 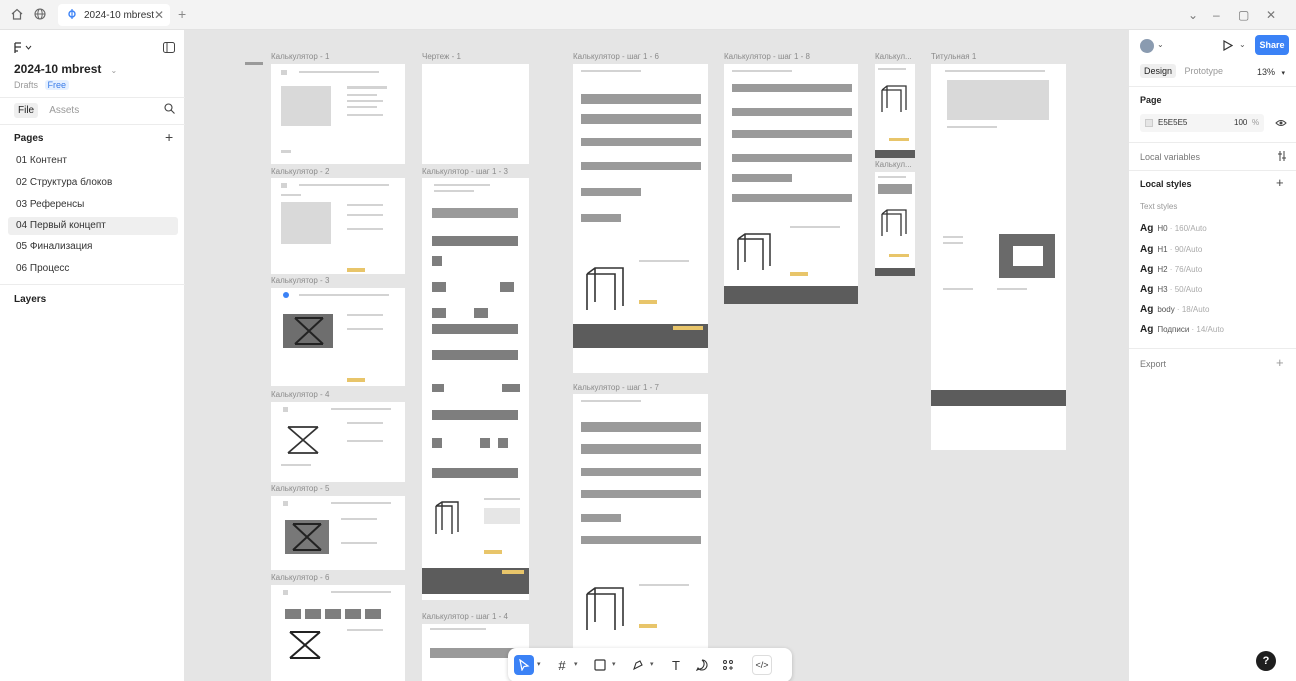 I want to click on frame-label: Калькулятор - шаг 1 - 6, so click(x=616, y=56).